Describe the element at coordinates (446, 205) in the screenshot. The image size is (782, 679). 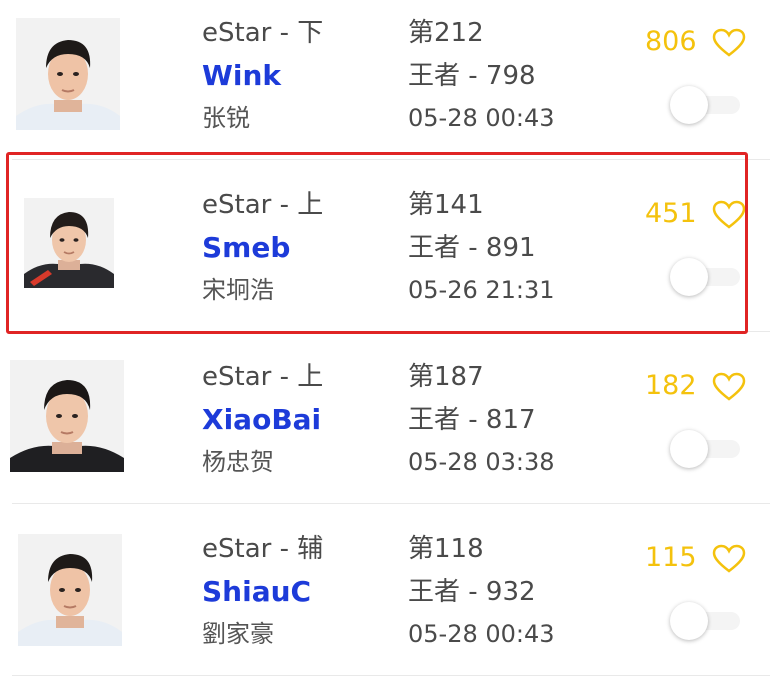
I see `player-rank: 第141` at that location.